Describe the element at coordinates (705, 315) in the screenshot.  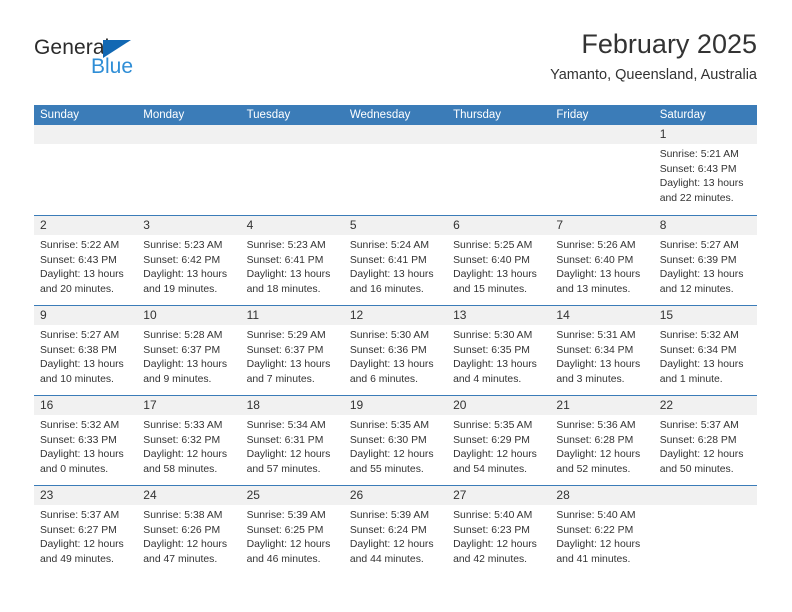
I see `day-number-band: 15` at that location.